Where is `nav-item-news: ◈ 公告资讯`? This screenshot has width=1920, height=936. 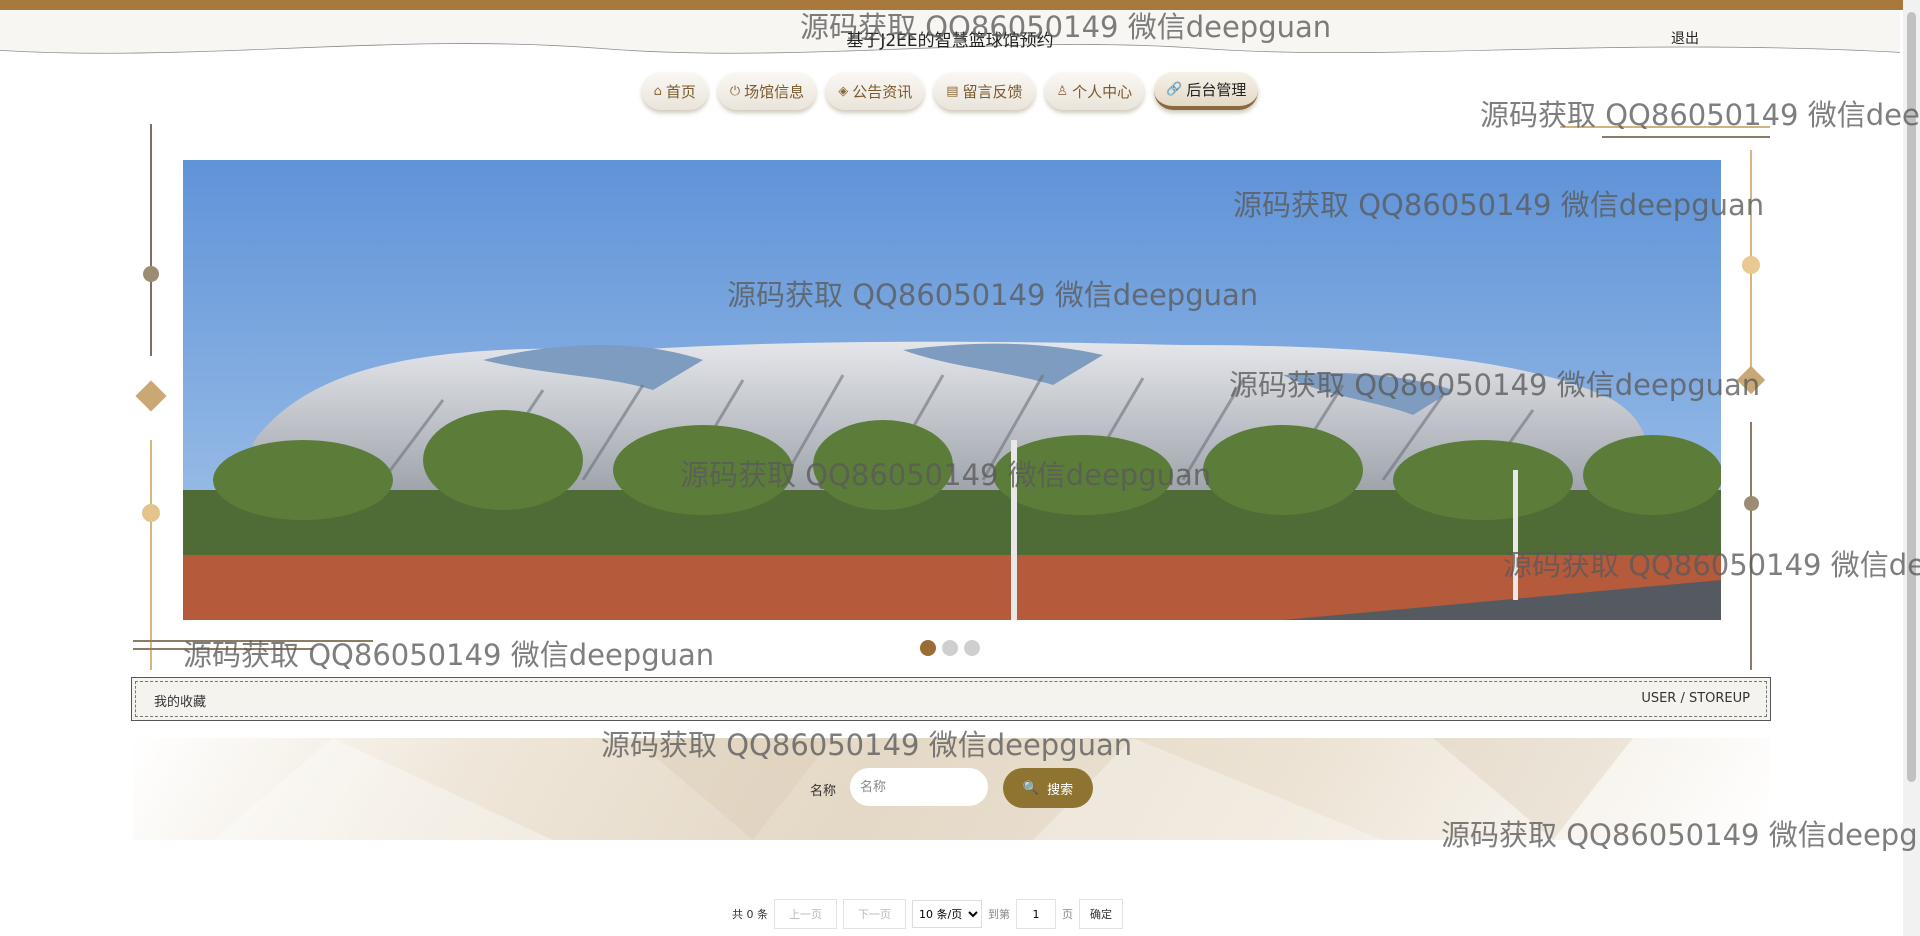
nav-item-news: ◈ 公告资讯 is located at coordinates (875, 91).